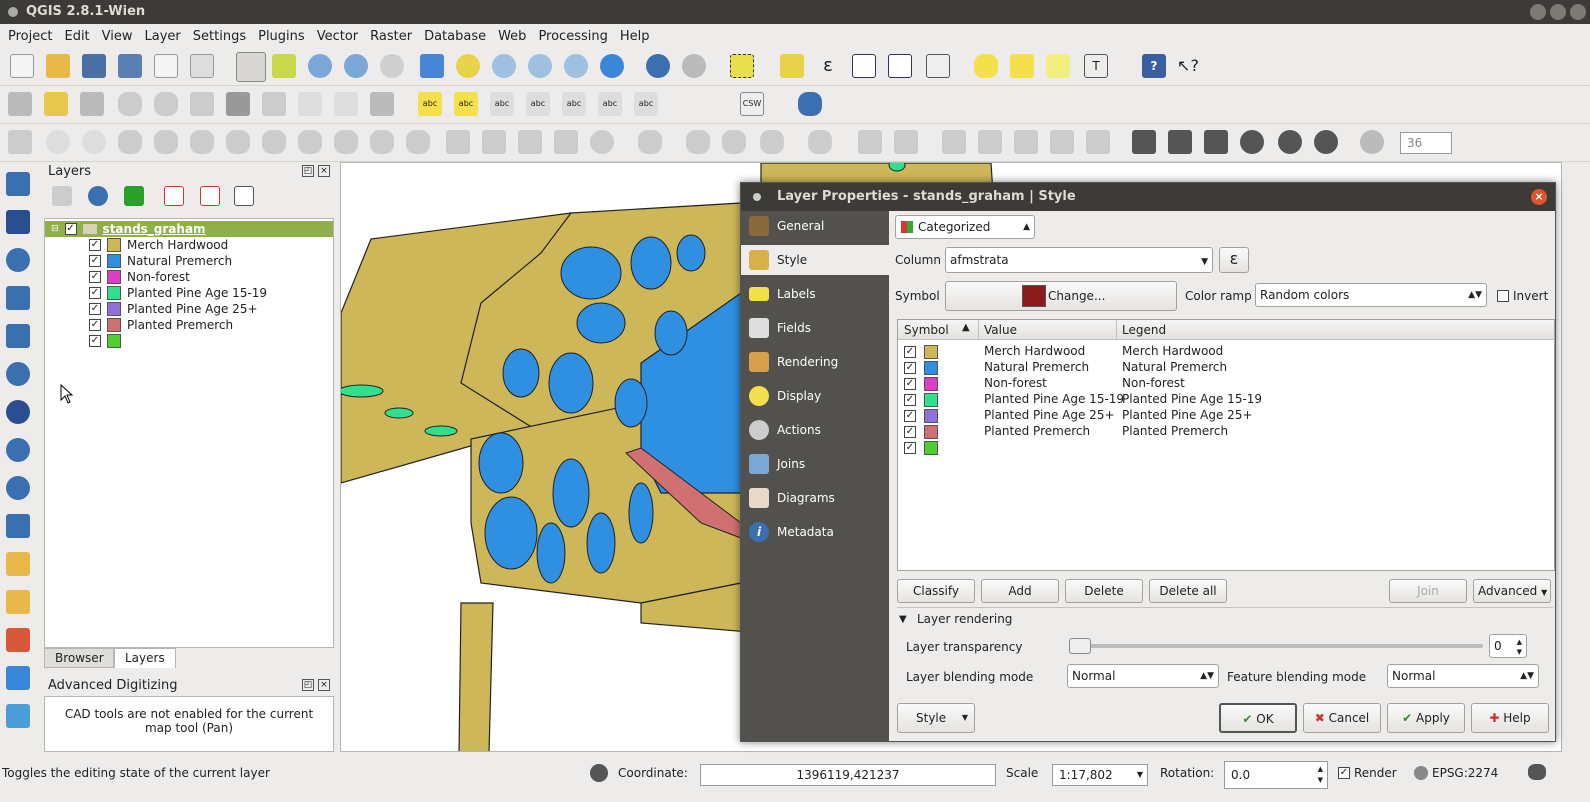 The image size is (1590, 802). Describe the element at coordinates (1180, 142) in the screenshot. I see `shape-square-icon` at that location.